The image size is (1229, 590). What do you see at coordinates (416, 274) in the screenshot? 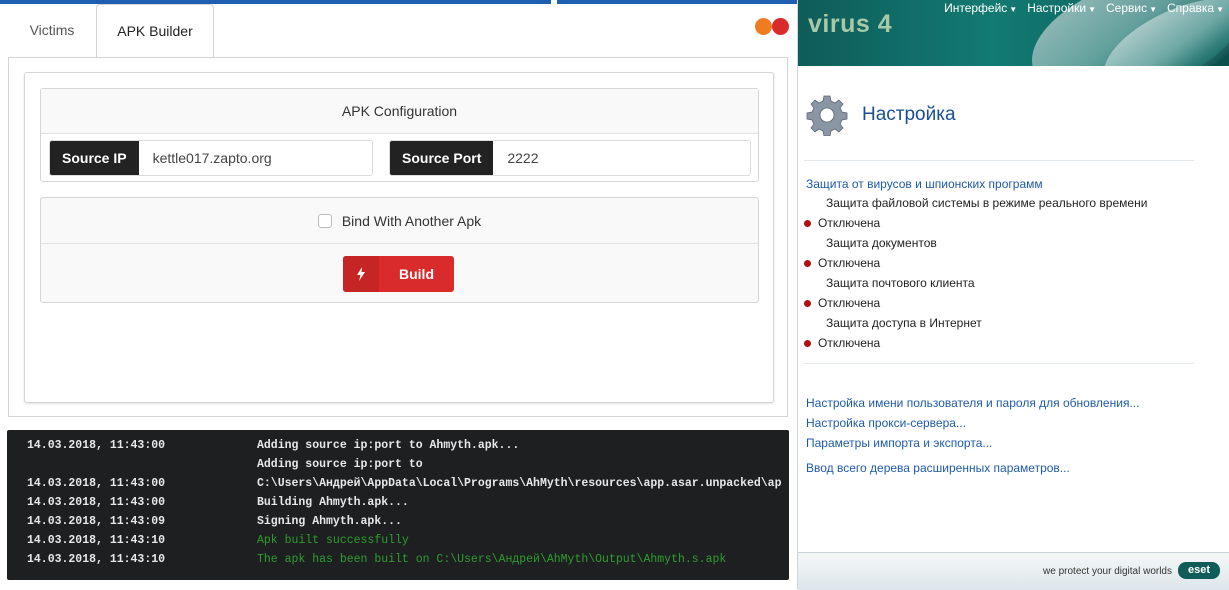
I see `build-label: Build` at bounding box center [416, 274].